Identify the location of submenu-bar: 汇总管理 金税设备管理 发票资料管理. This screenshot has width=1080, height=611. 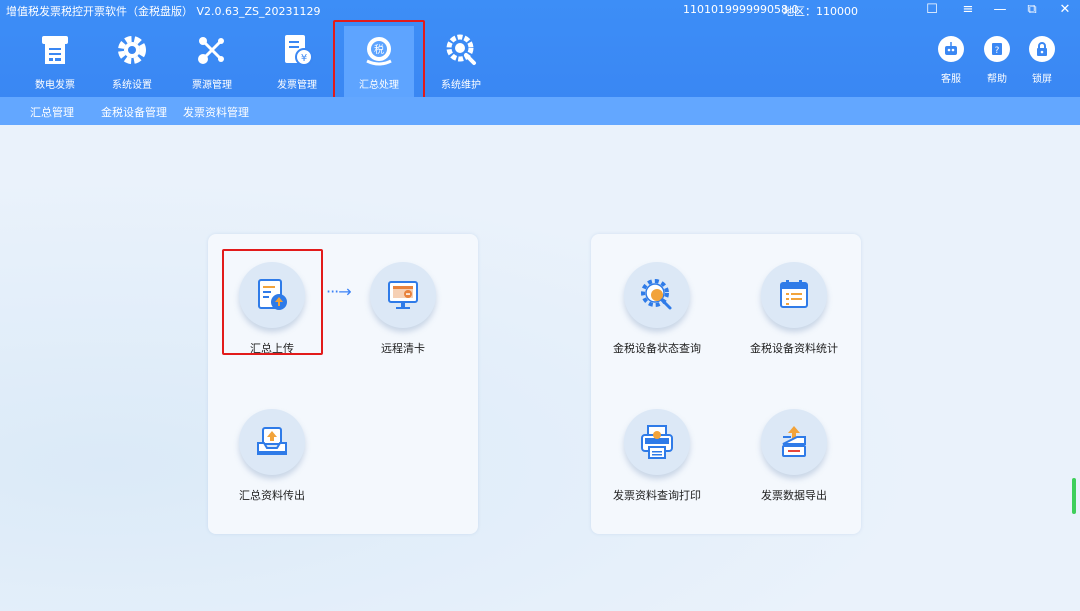
(540, 111).